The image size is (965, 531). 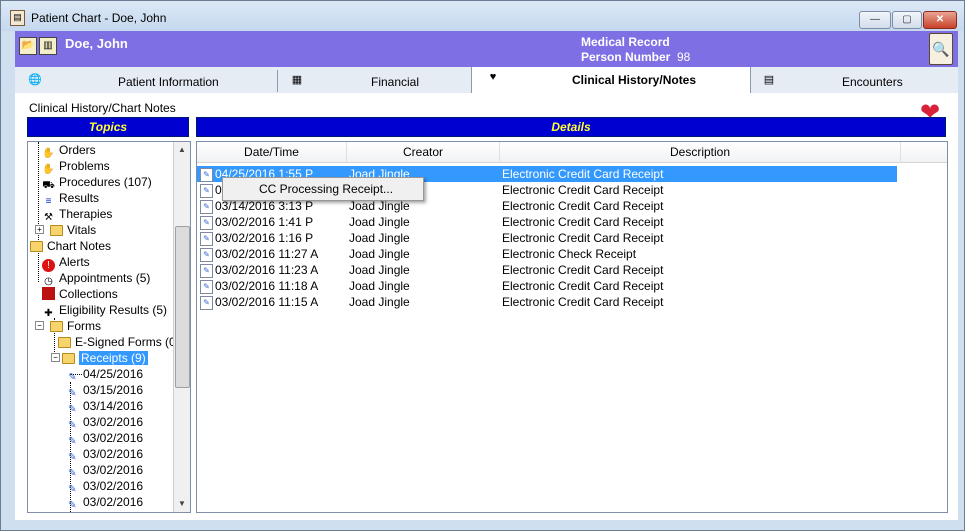 What do you see at coordinates (182, 150) in the screenshot?
I see `scroll-up-arrow-icon: ▲` at bounding box center [182, 150].